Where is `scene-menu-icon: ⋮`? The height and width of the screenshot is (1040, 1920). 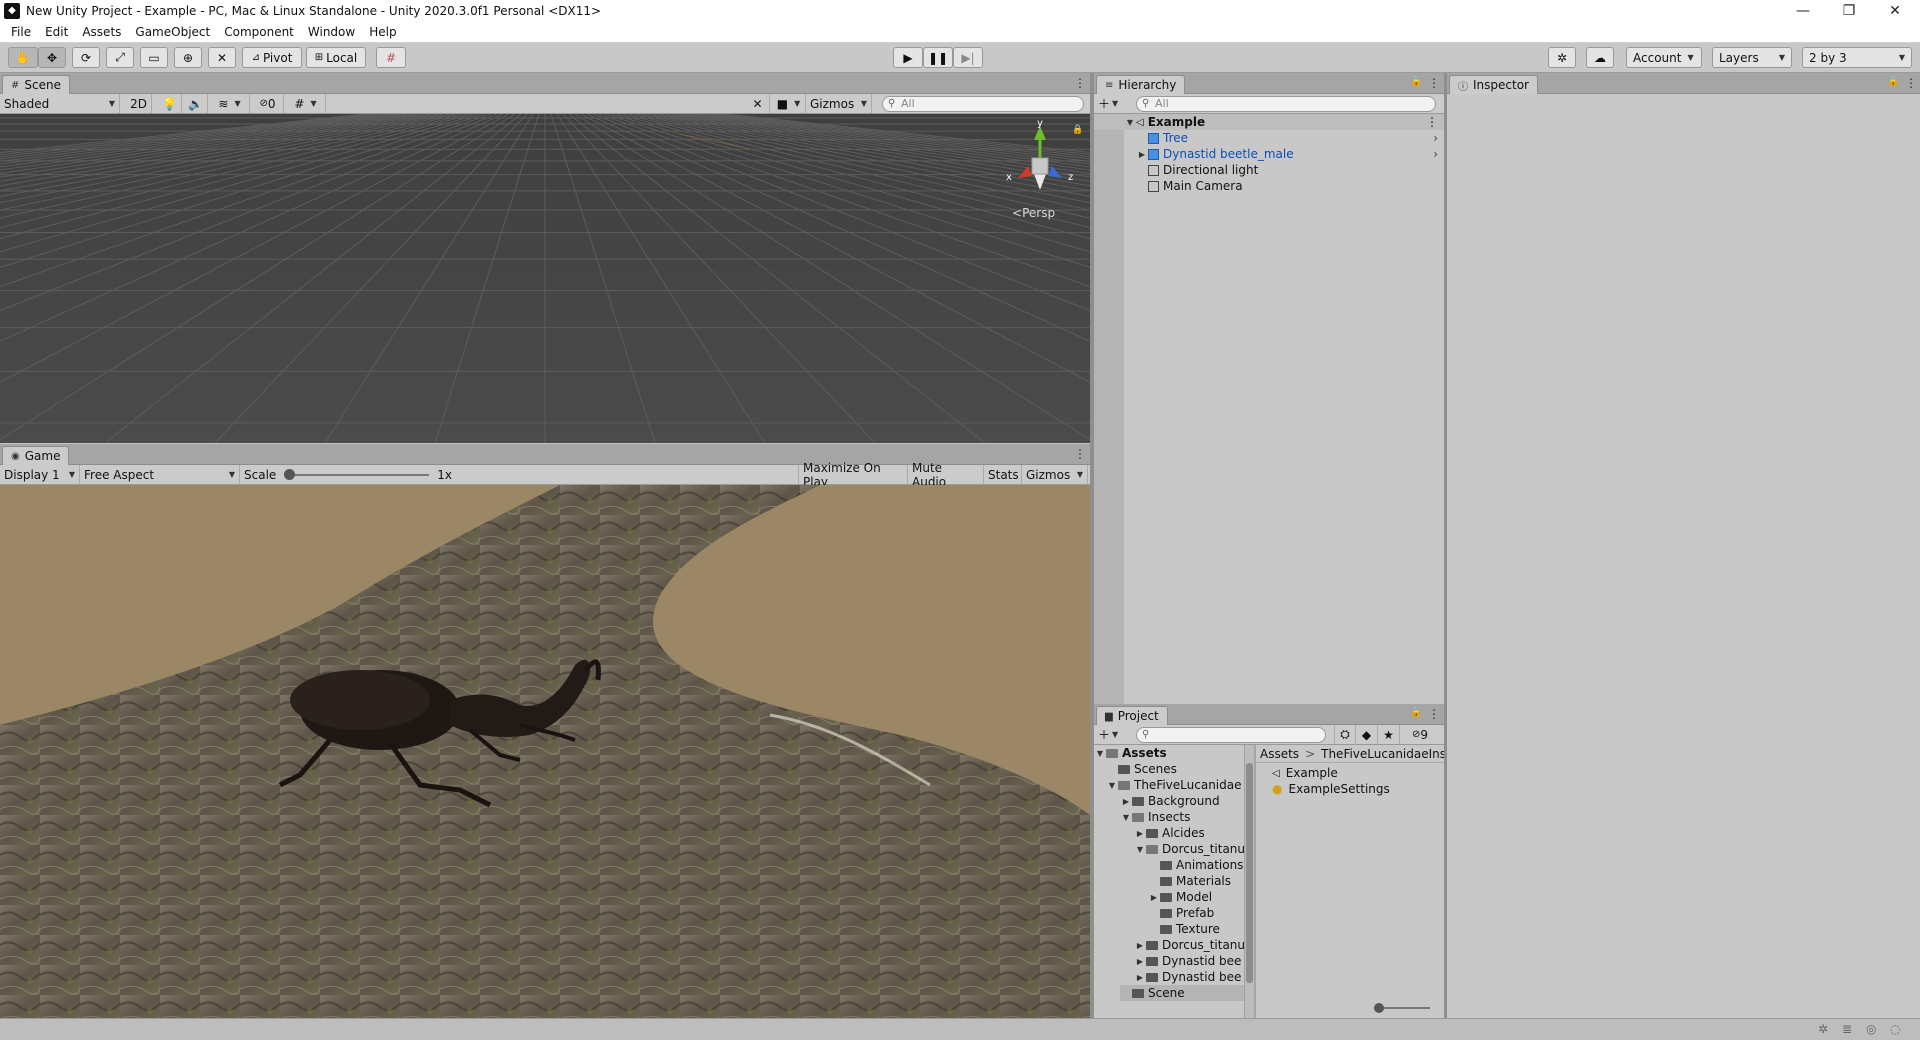 scene-menu-icon: ⋮ is located at coordinates (1432, 122).